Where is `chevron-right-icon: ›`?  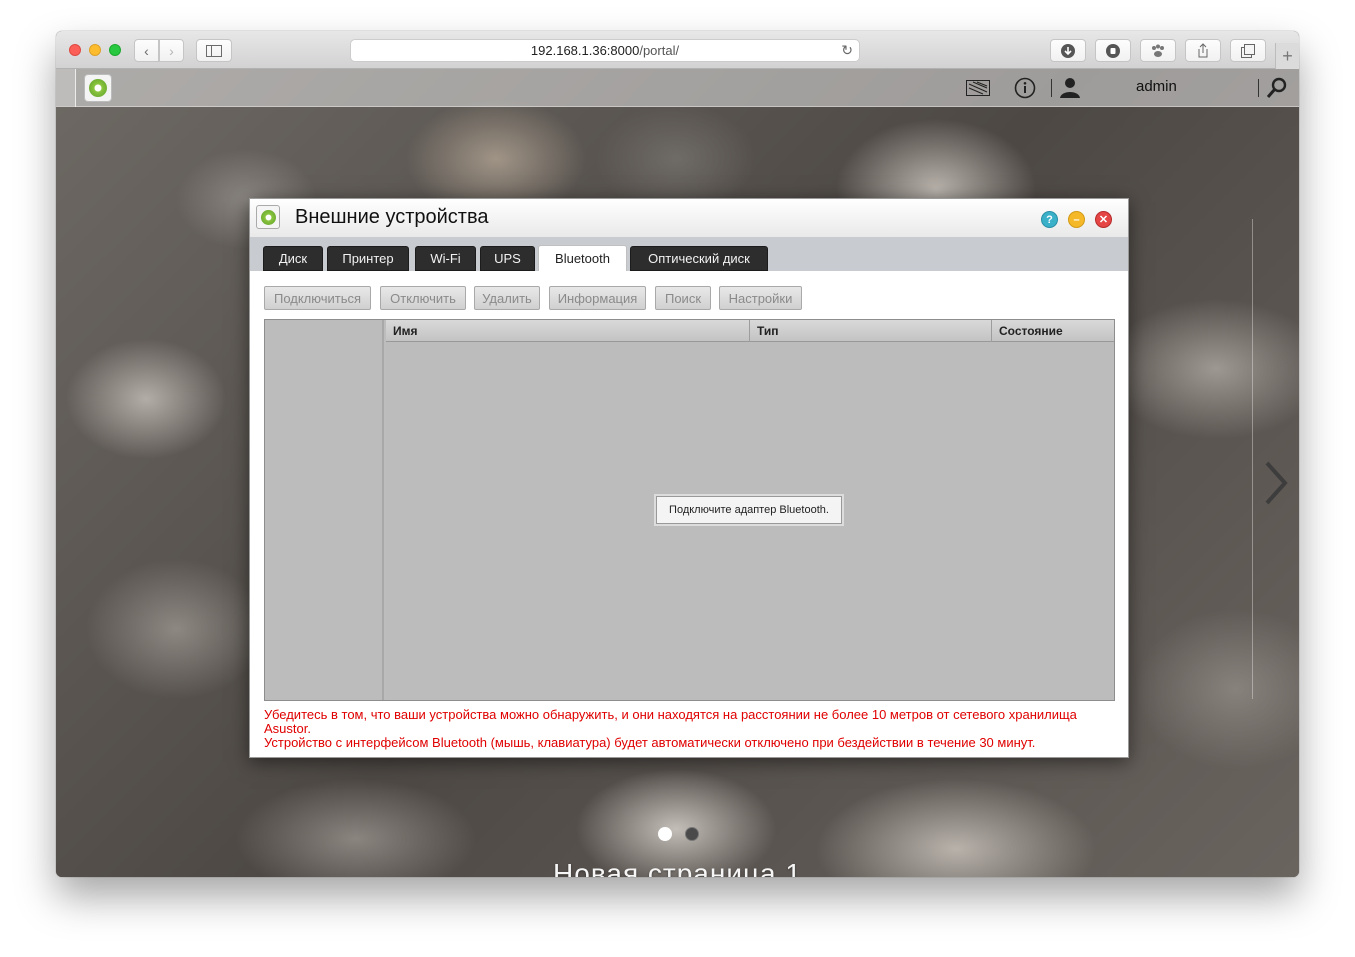
chevron-right-icon: › is located at coordinates (171, 50).